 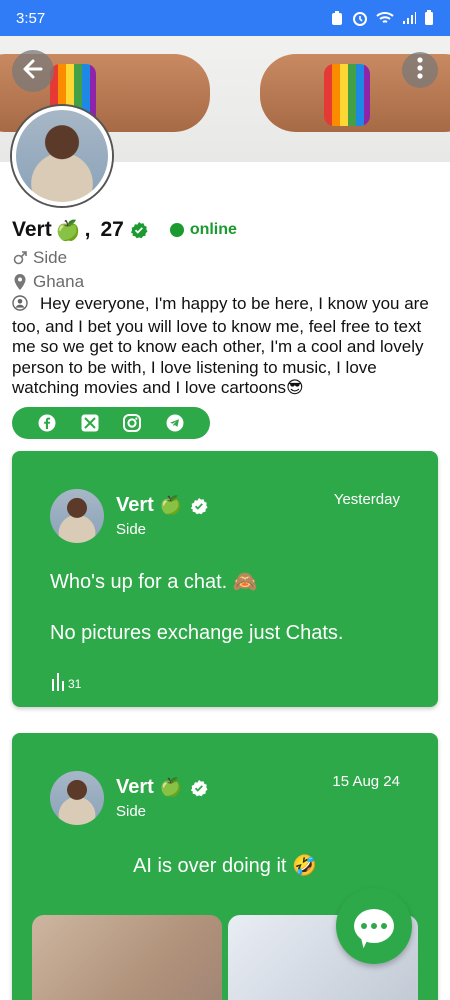 I want to click on profile-emoji: 🍏, so click(x=68, y=230).